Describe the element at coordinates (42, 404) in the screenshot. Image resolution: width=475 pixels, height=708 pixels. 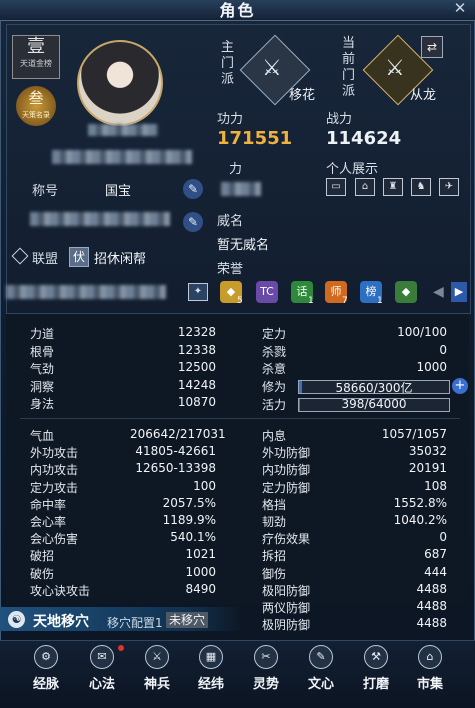
I see `attr-label: 身法` at that location.